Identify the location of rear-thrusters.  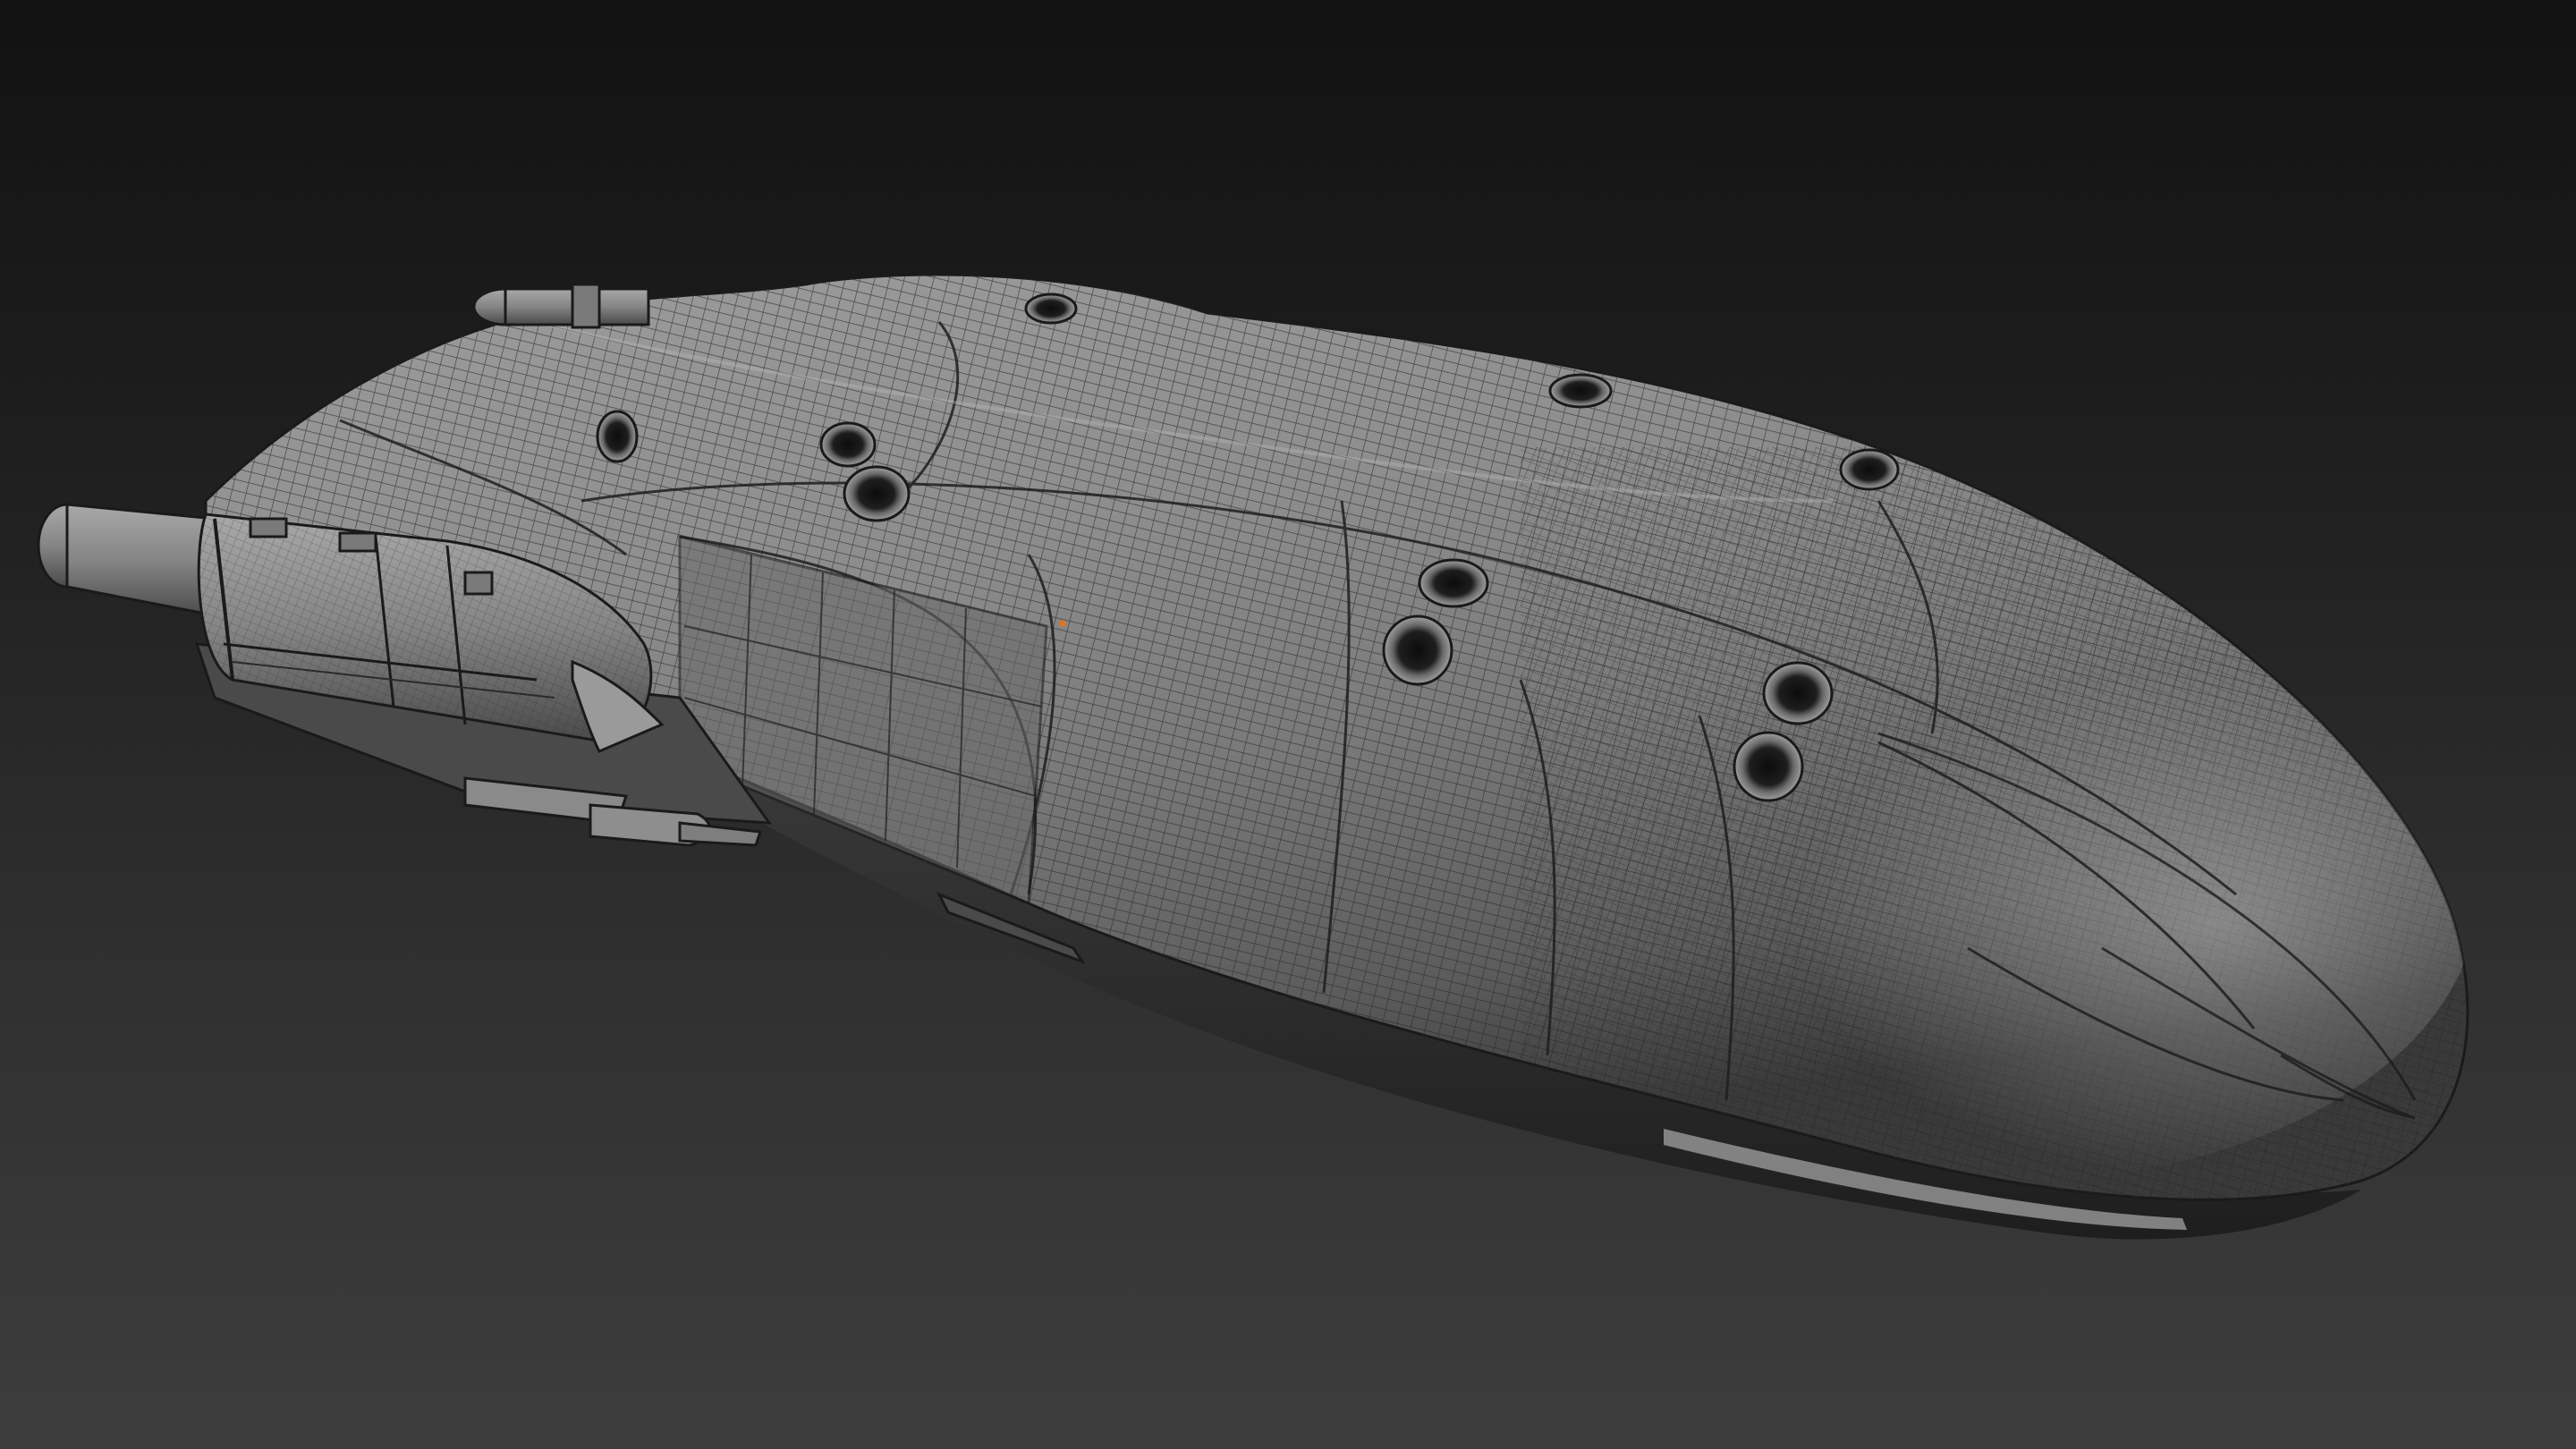
(561, 306).